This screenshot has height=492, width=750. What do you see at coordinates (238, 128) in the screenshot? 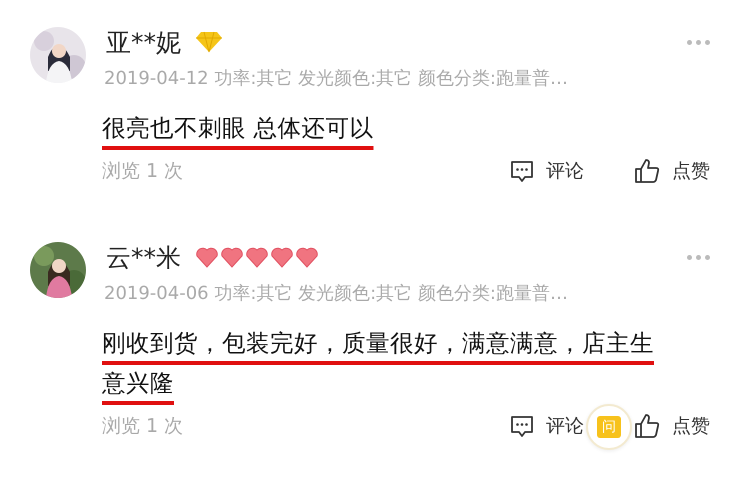
I see `review-text: 很亮也不刺眼 总体还可以` at bounding box center [238, 128].